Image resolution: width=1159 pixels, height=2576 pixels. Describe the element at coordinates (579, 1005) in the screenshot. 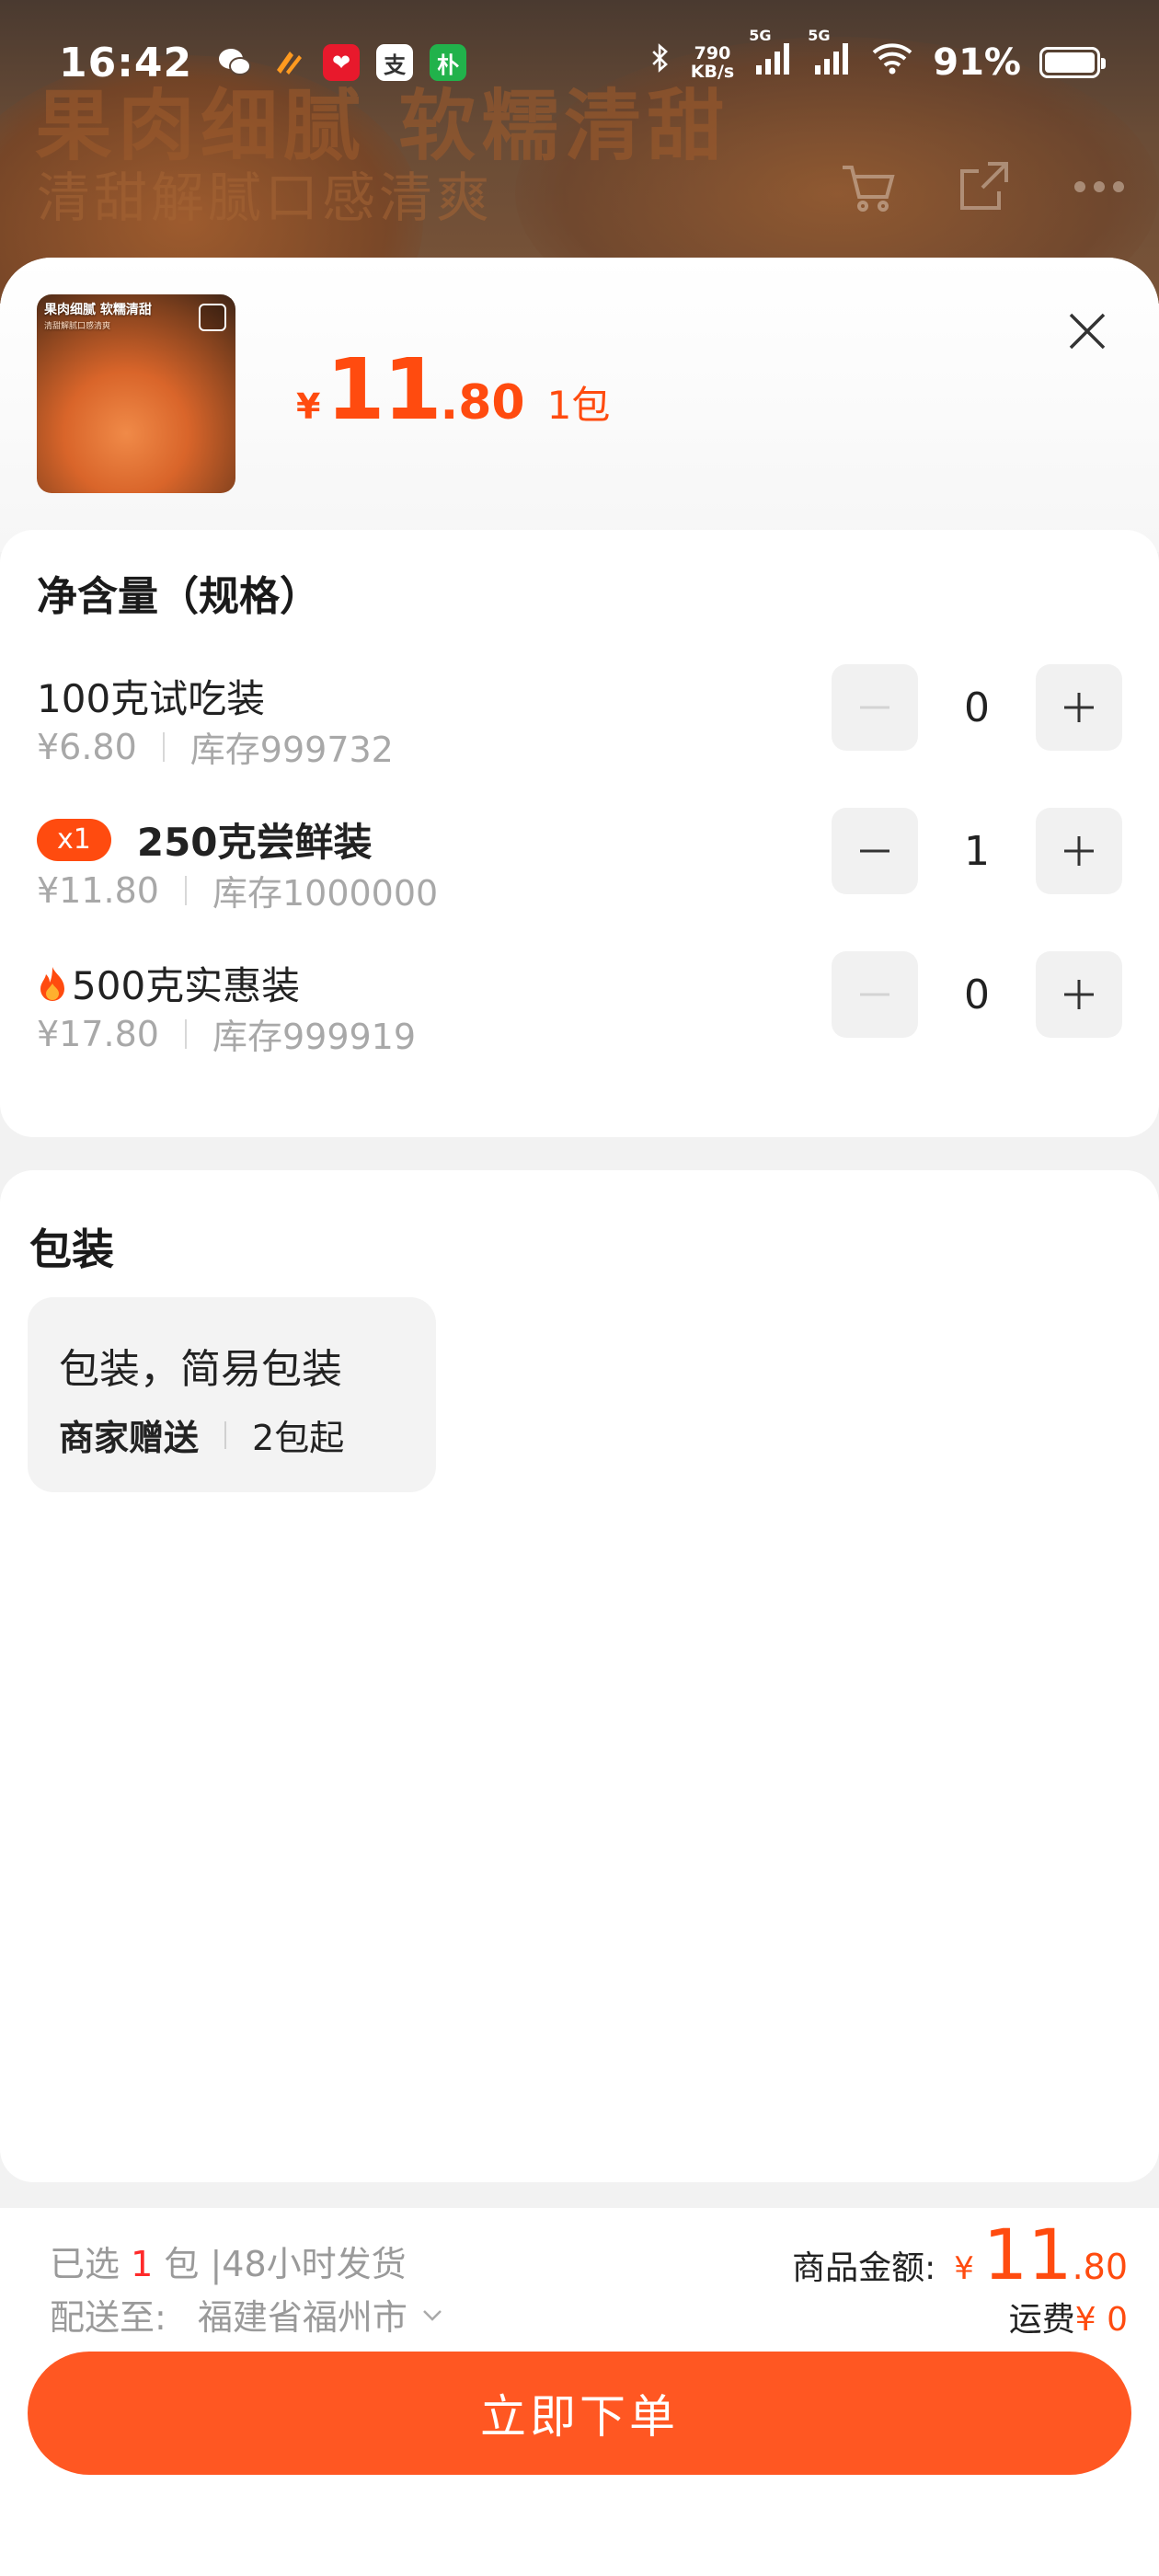

I see `spec-row-500g: 500克实惠装 ¥17.80 库存999919 0` at that location.